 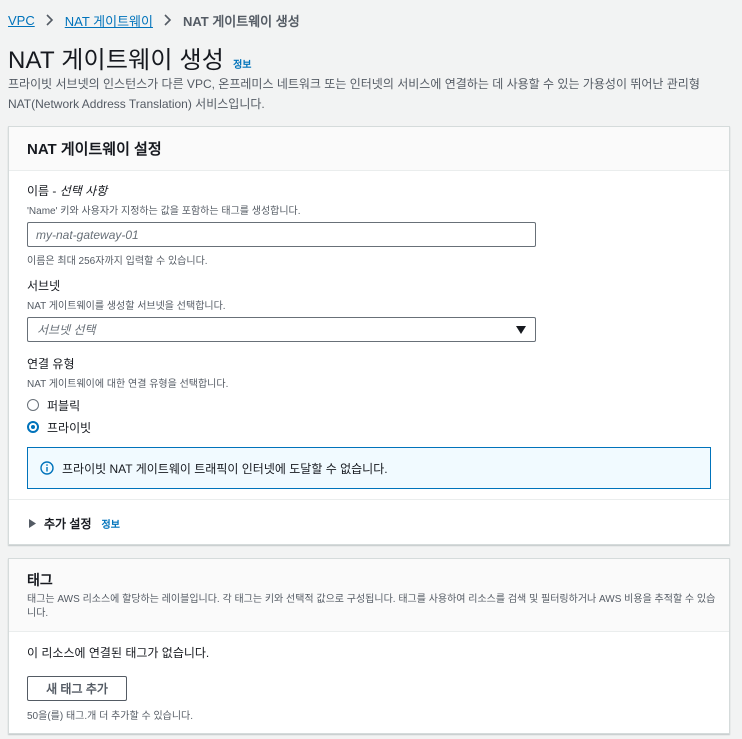 What do you see at coordinates (33, 405) in the screenshot?
I see `radio-button` at bounding box center [33, 405].